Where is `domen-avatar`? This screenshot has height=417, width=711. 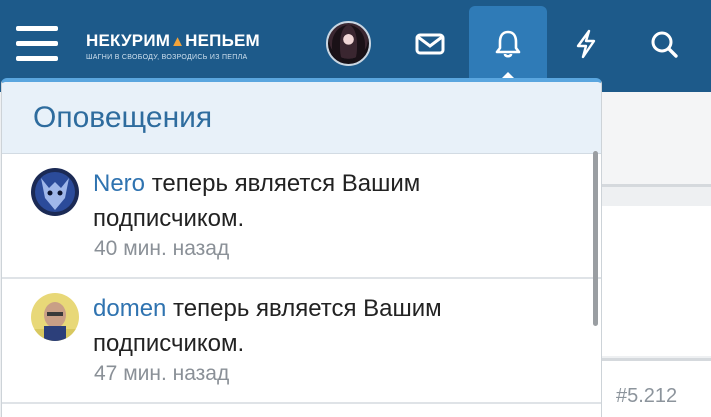
domen-avatar is located at coordinates (55, 317).